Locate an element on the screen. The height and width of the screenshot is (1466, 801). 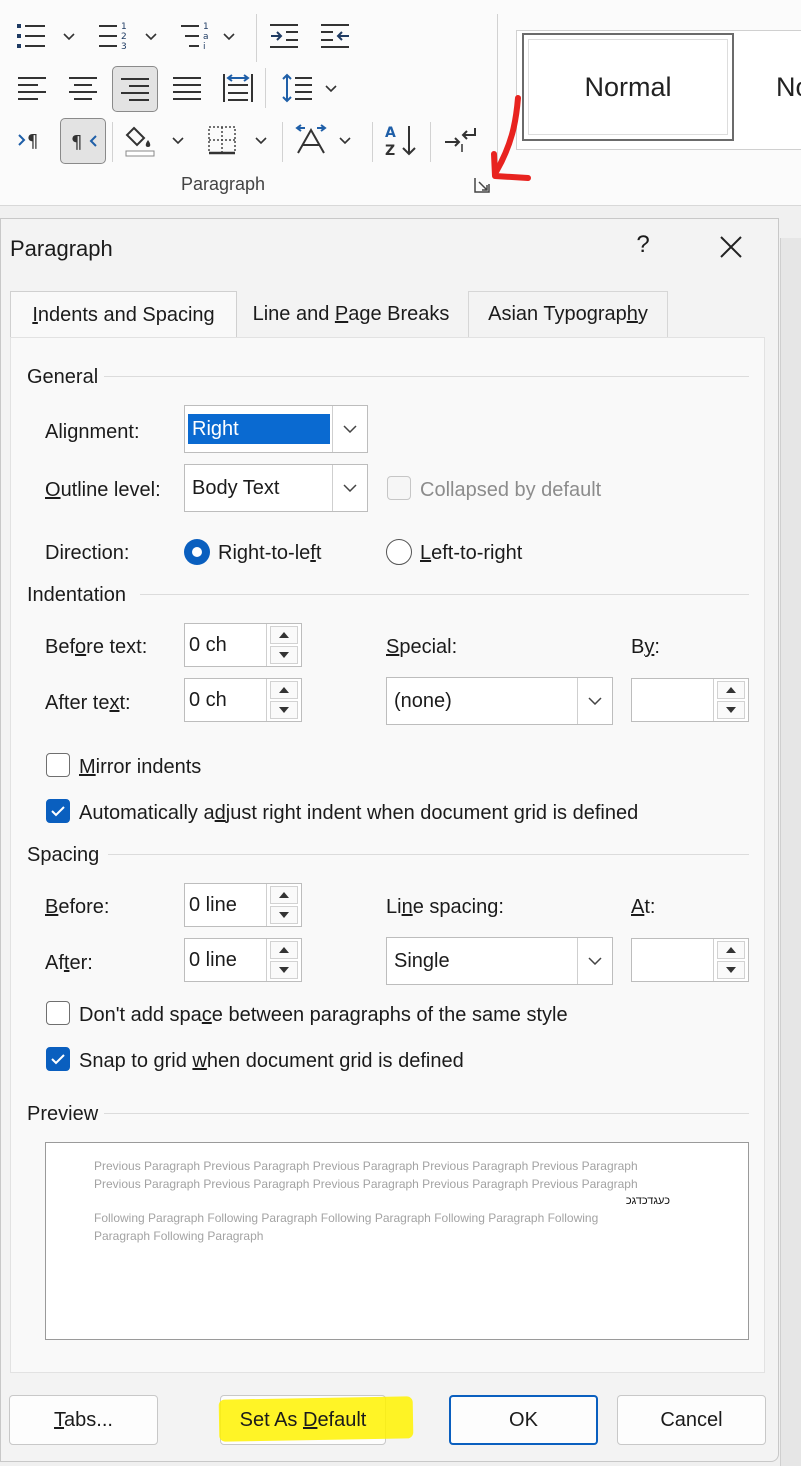
asian-layout-icon is located at coordinates (311, 139).